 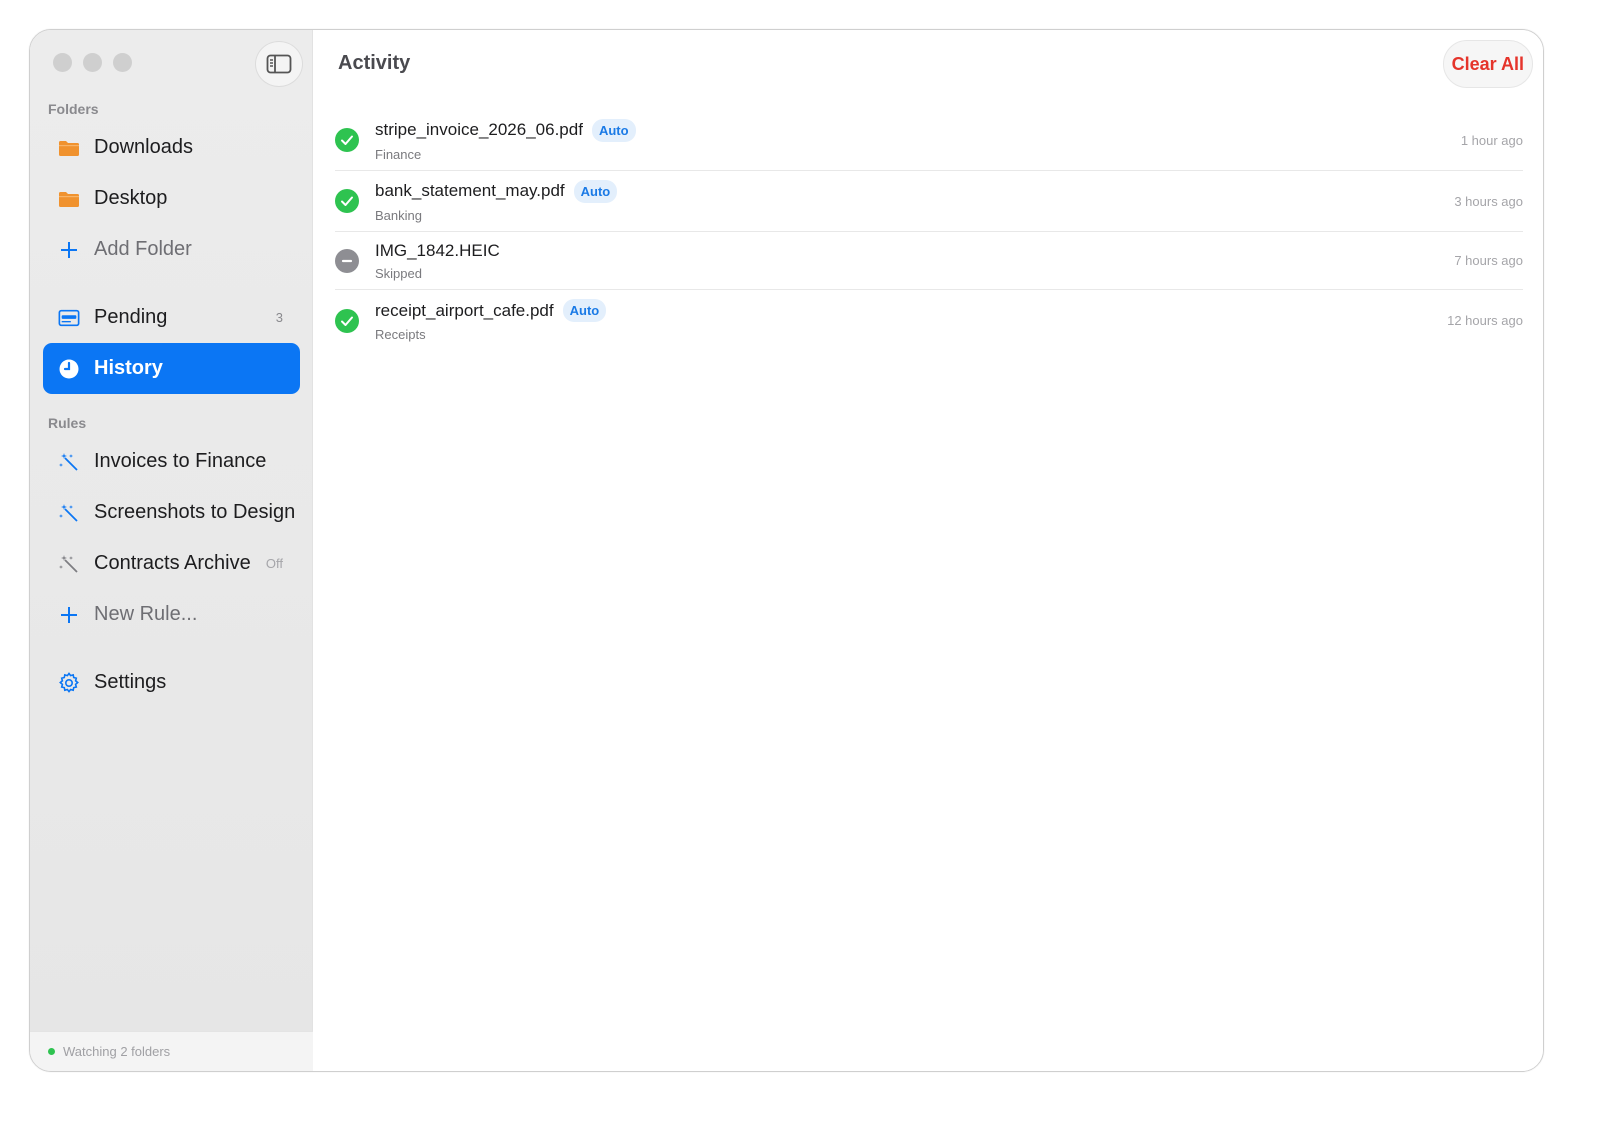 I want to click on activity-row: IMG_1842.HEIC Skipped 7 hours ago, so click(x=929, y=261).